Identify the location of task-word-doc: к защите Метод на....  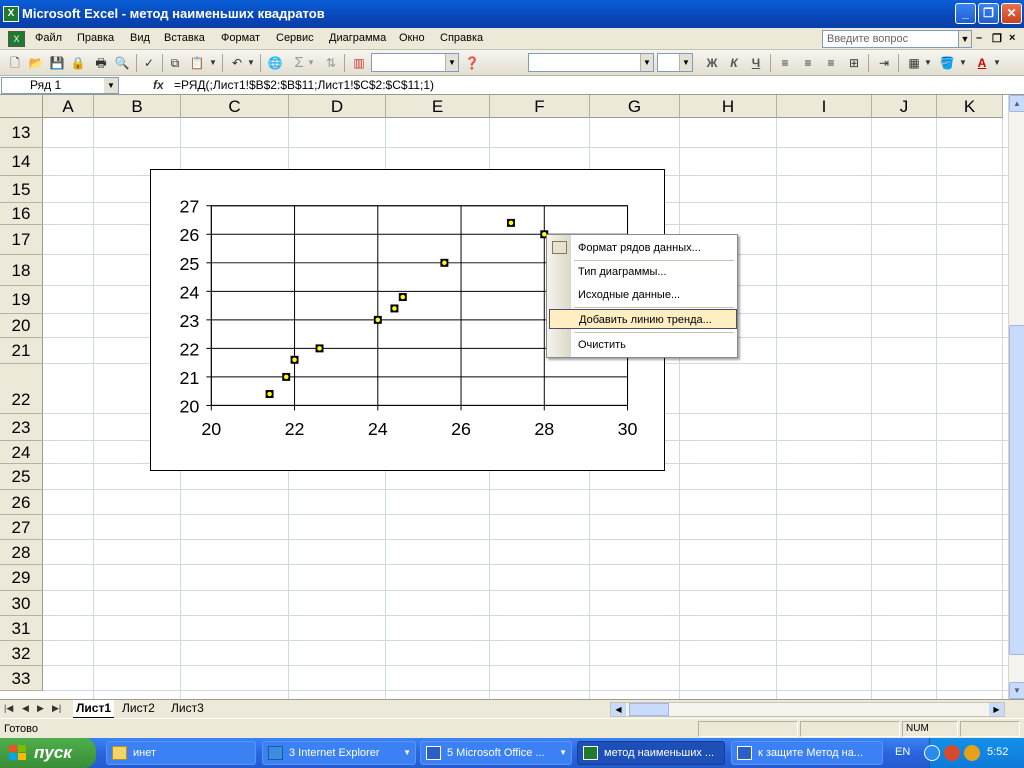
(807, 753).